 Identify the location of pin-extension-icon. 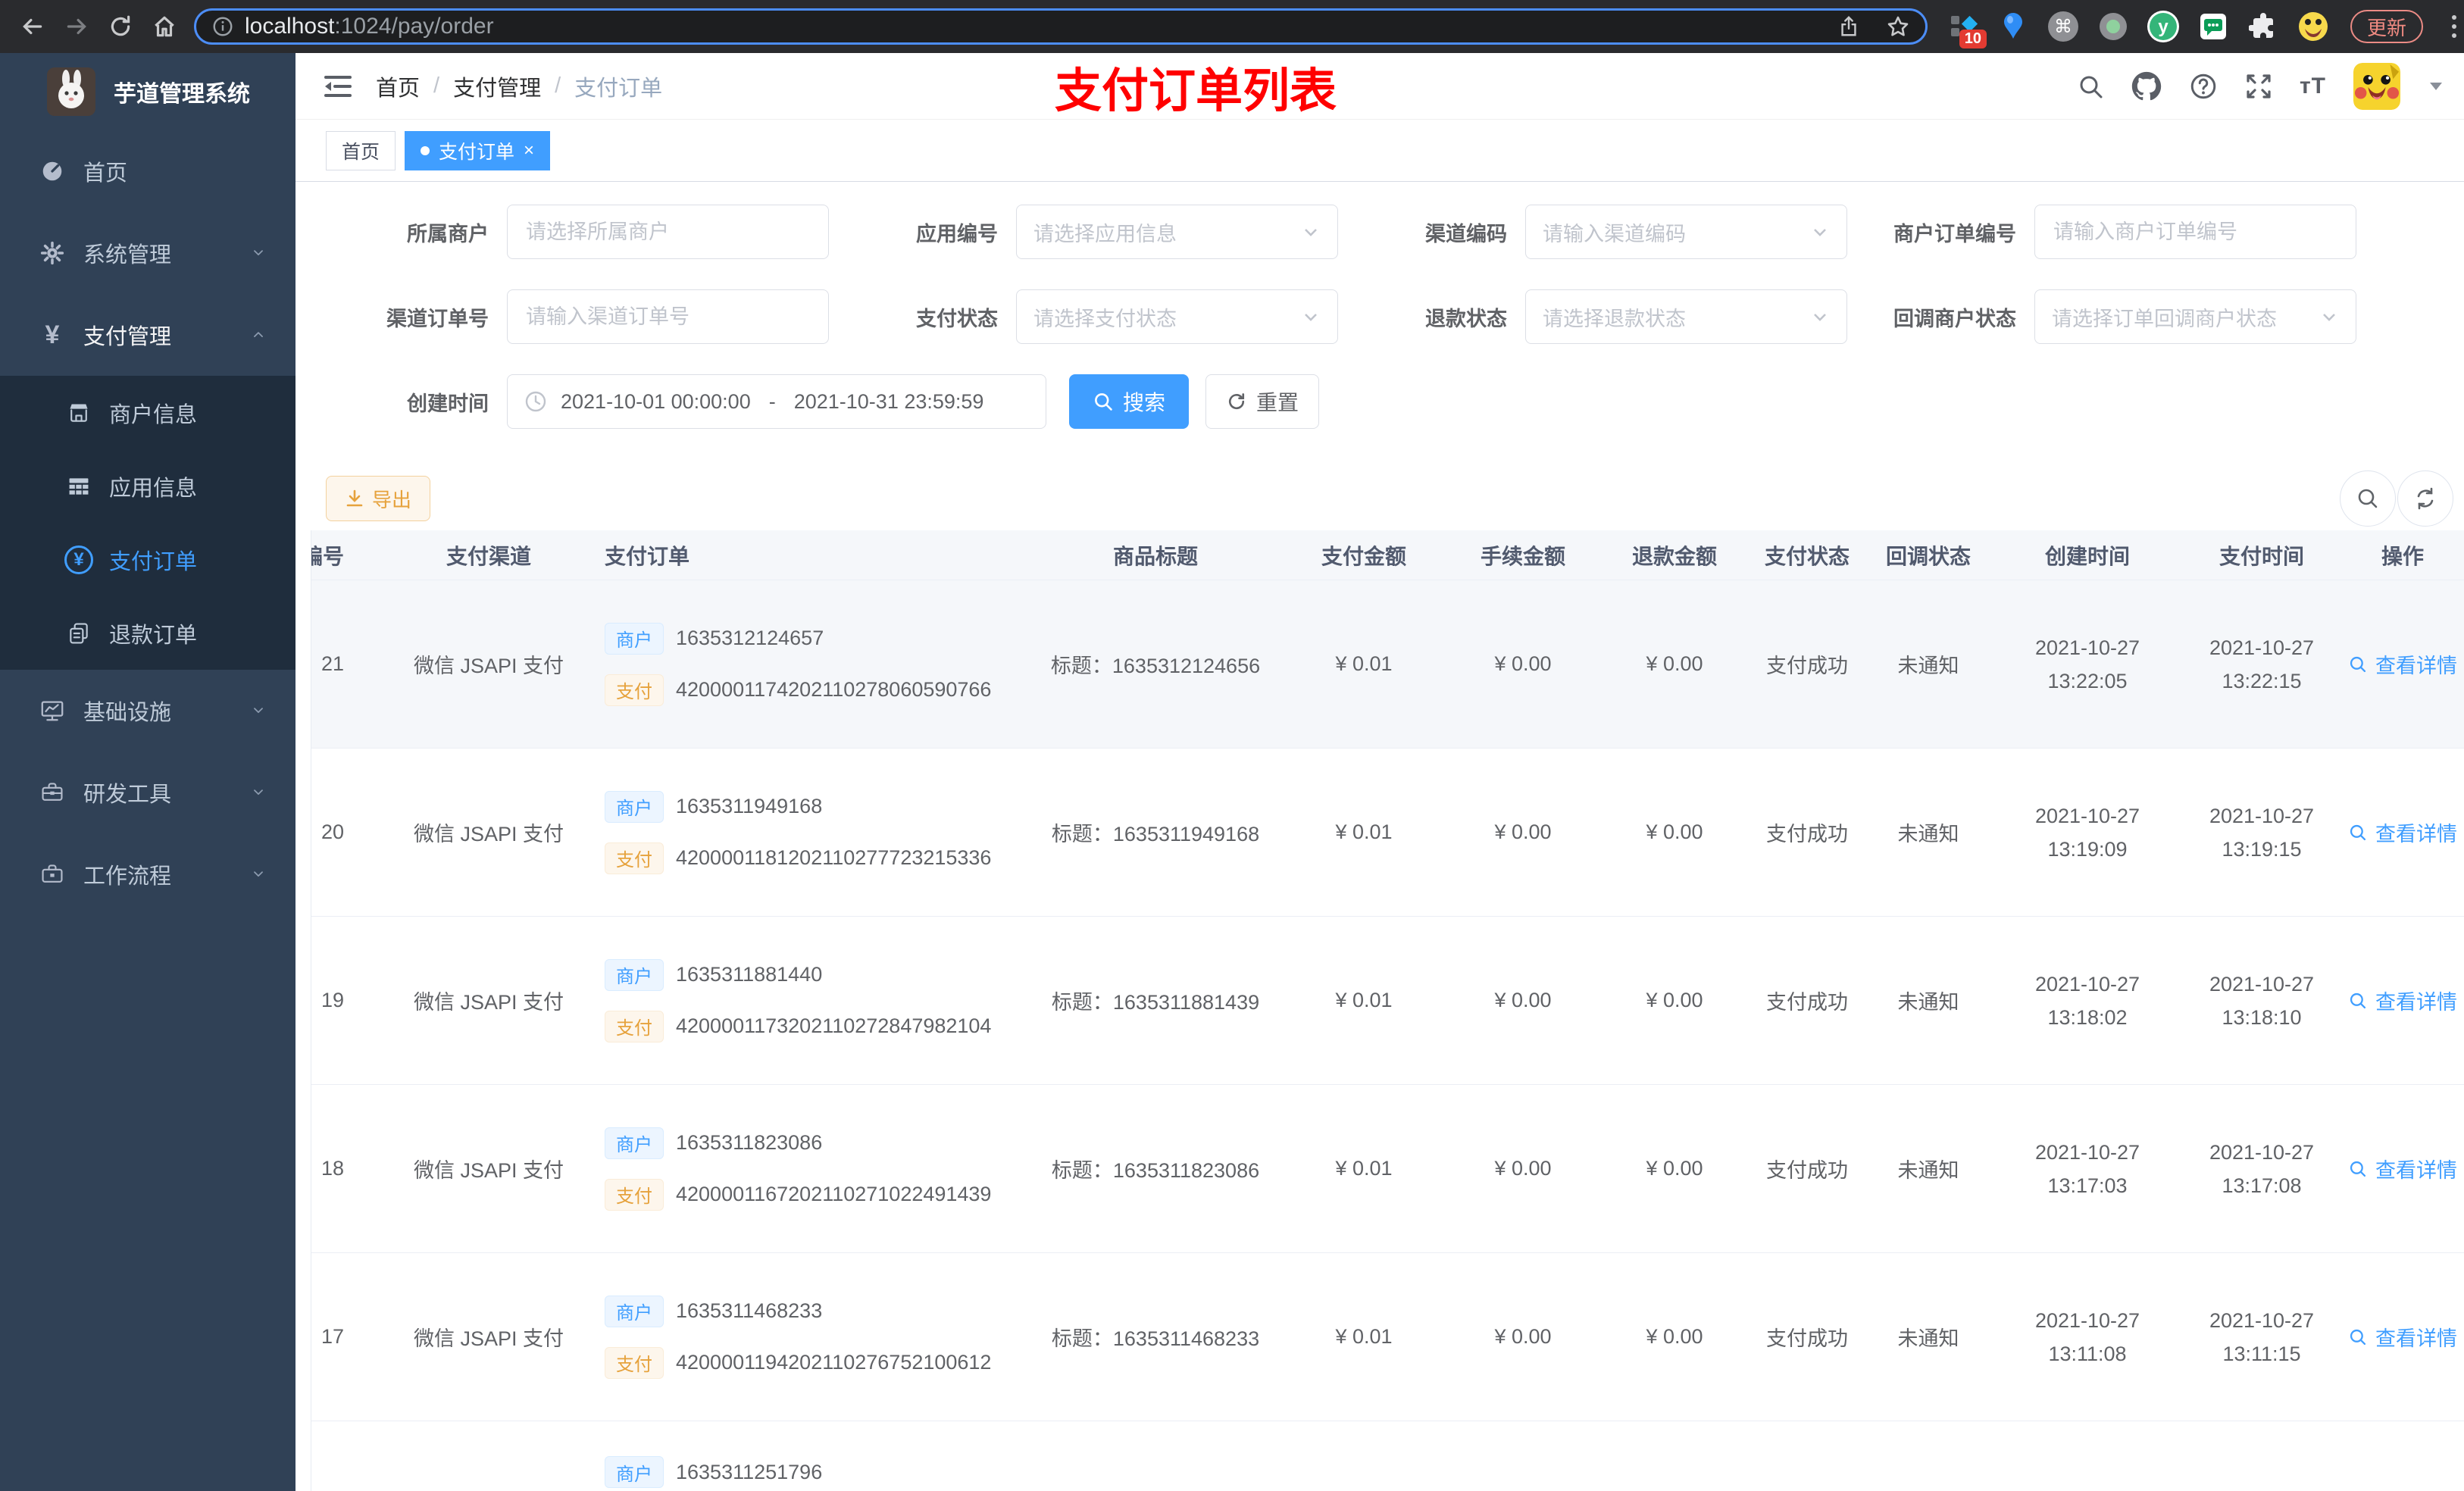
(2013, 26).